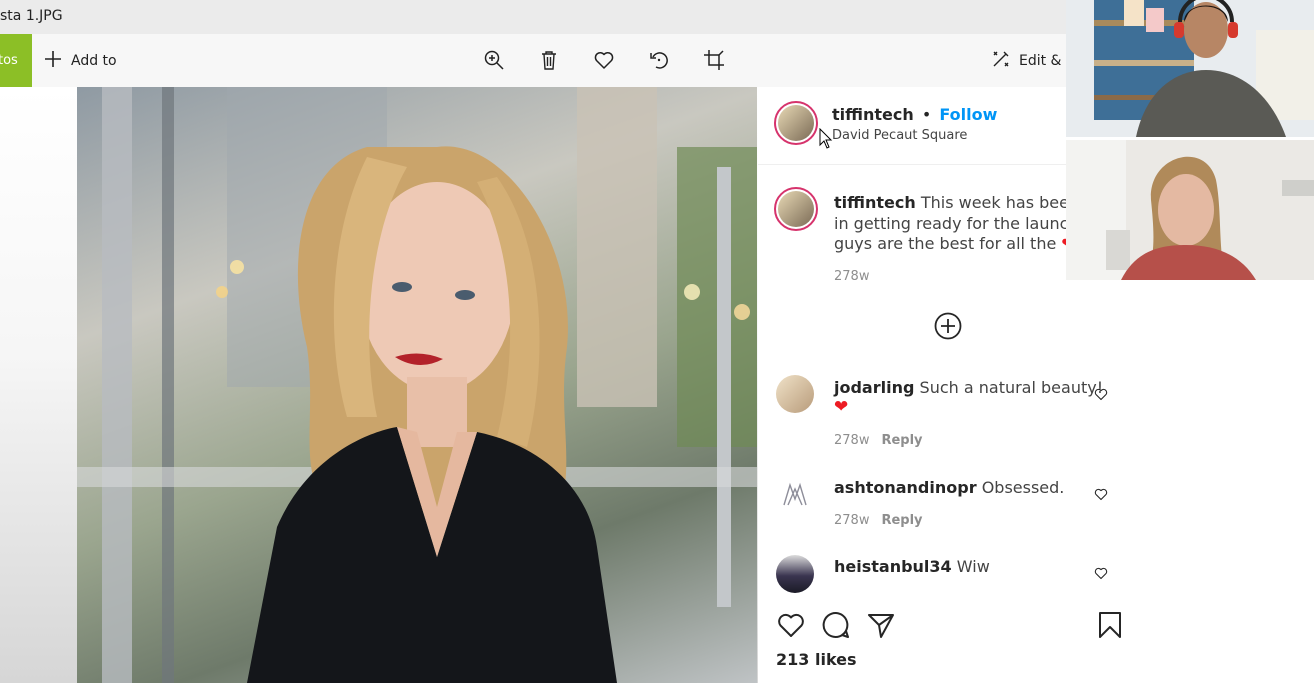 The image size is (1314, 683). Describe the element at coordinates (881, 625) in the screenshot. I see `share-icon` at that location.